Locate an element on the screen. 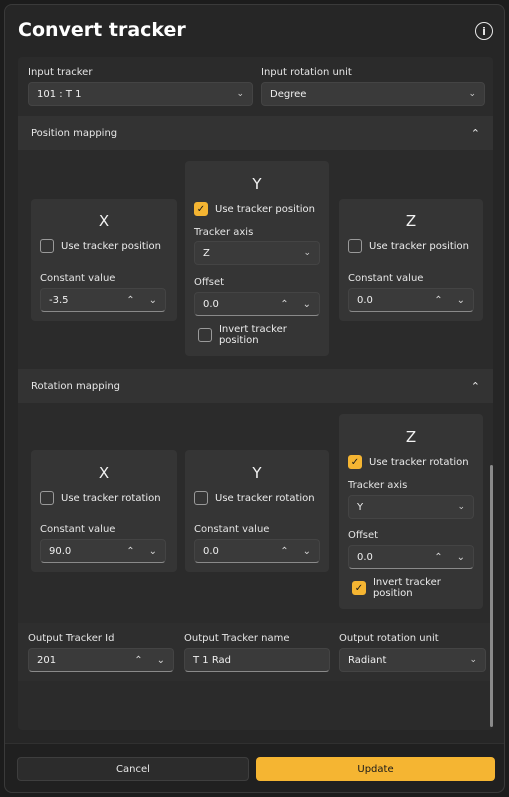  output-tracker-name-value: T 1 Rad is located at coordinates (212, 660).